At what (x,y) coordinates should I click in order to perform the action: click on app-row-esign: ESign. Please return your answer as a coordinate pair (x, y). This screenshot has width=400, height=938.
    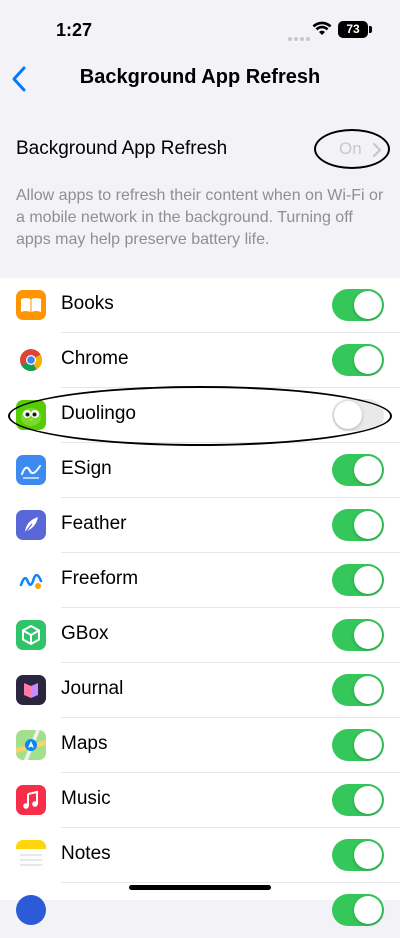
    Looking at the image, I should click on (200, 470).